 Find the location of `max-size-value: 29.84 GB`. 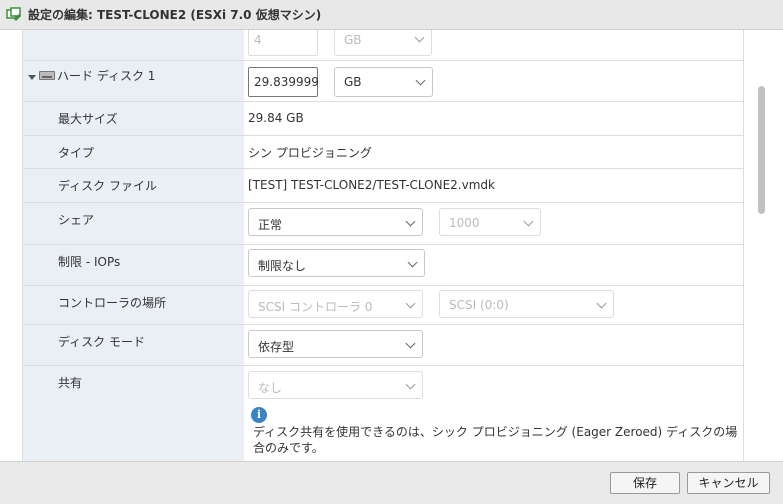

max-size-value: 29.84 GB is located at coordinates (276, 118).